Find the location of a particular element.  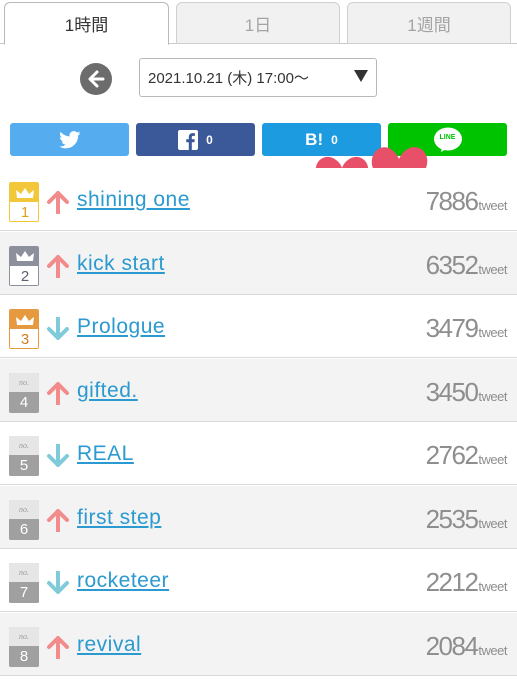

rank-number: 8 is located at coordinates (24, 656).